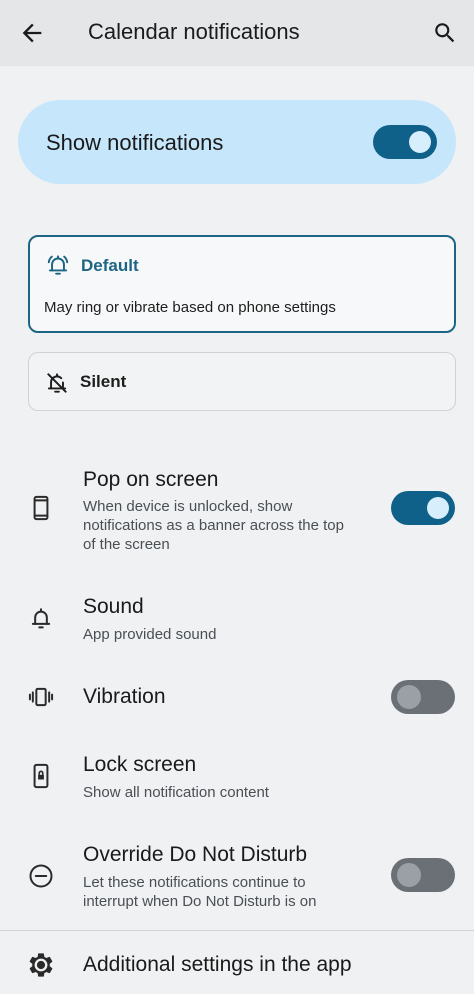  Describe the element at coordinates (445, 33) in the screenshot. I see `search-icon` at that location.